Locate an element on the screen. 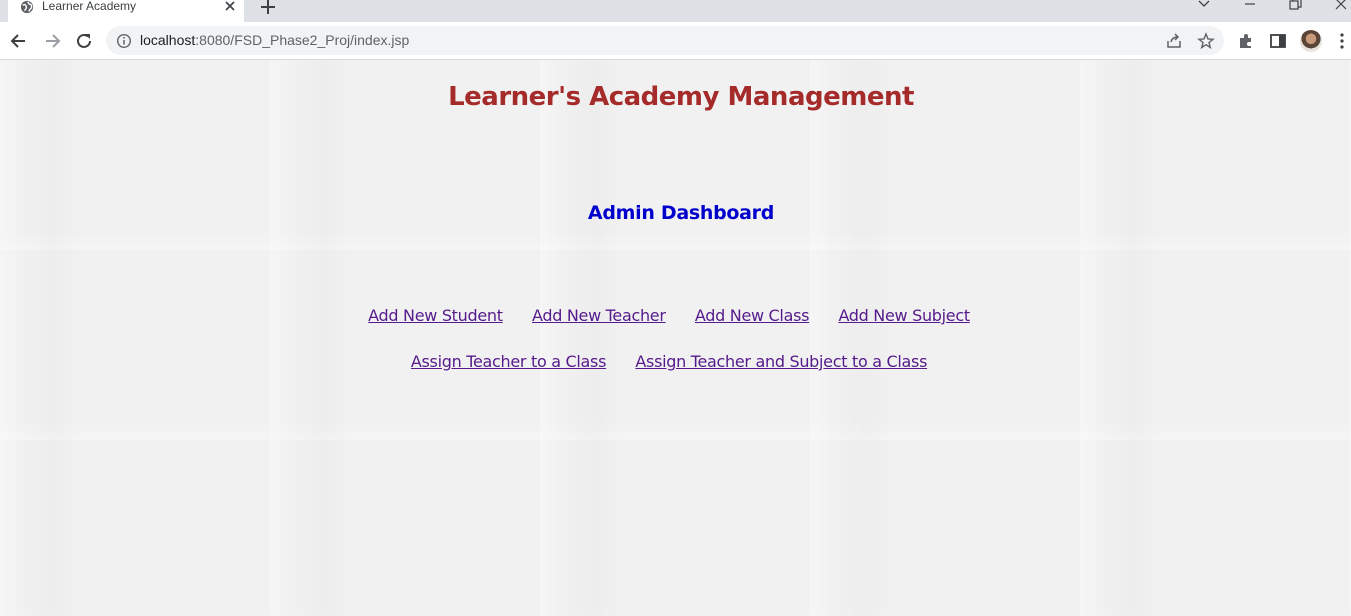 The width and height of the screenshot is (1351, 616). chevron-down-icon is located at coordinates (1204, 6).